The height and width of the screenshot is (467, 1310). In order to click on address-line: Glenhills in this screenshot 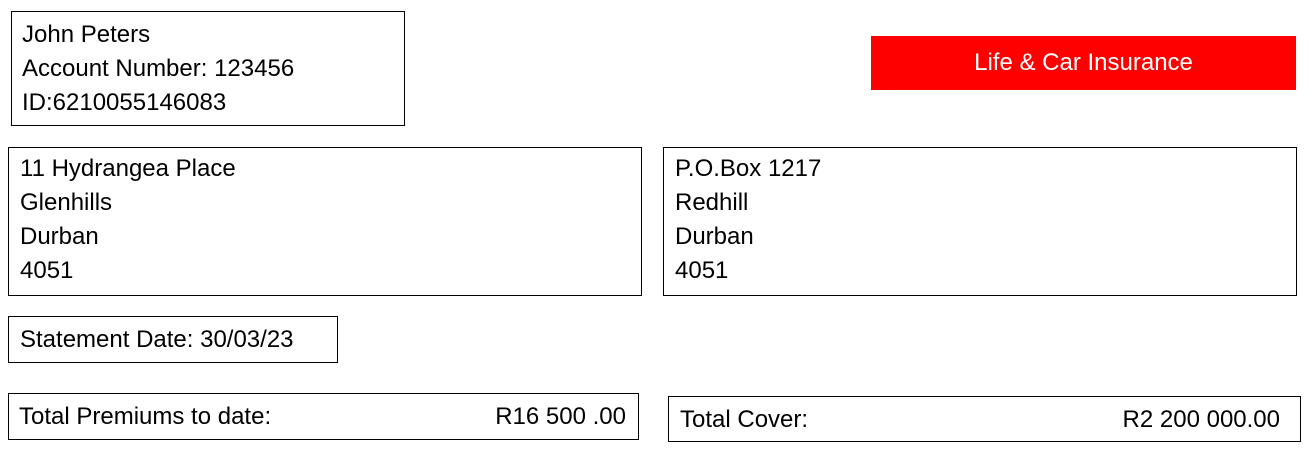, I will do `click(66, 202)`.